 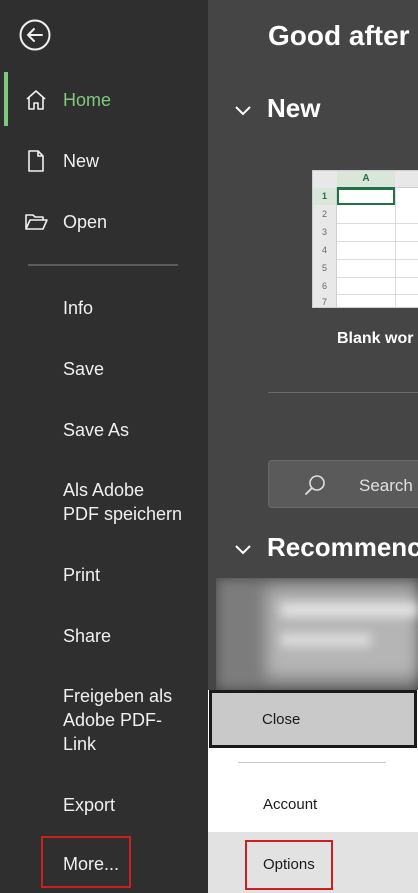 I want to click on search-icon, so click(x=315, y=485).